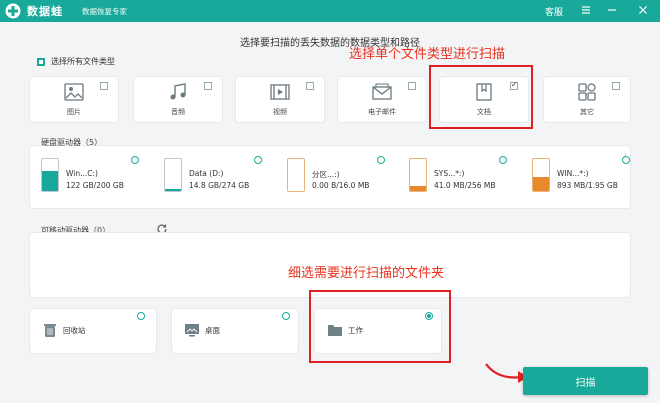 Image resolution: width=660 pixels, height=403 pixels. What do you see at coordinates (83, 61) in the screenshot?
I see `select-all-label: 选择所有文件类型` at bounding box center [83, 61].